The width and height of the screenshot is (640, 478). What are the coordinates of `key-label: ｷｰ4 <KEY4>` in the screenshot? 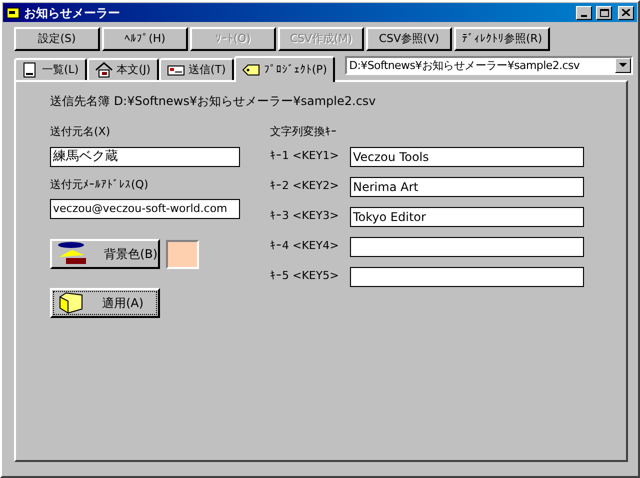 It's located at (305, 246).